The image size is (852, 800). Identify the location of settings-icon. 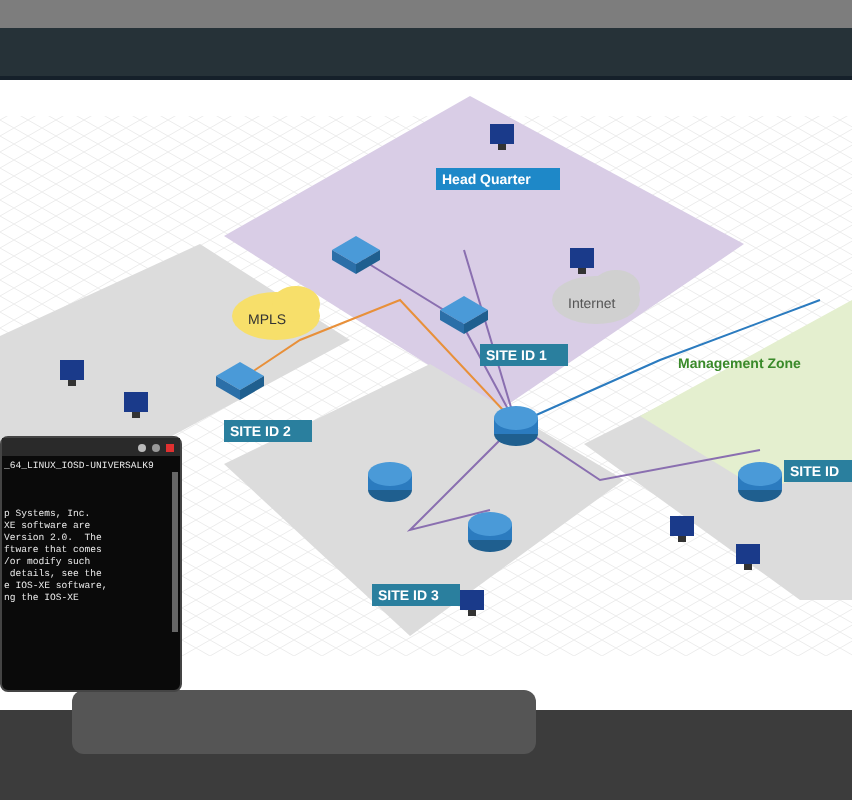
(156, 447).